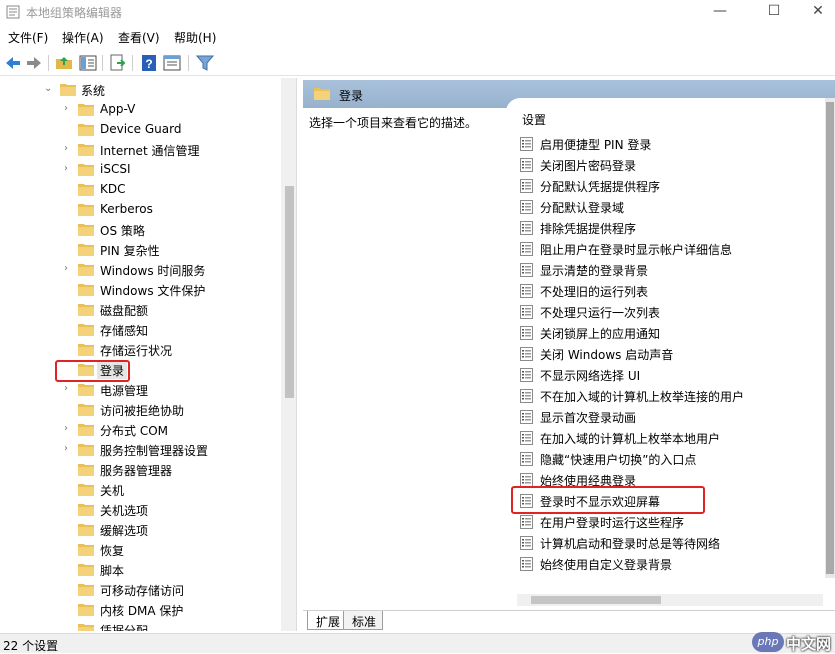  Describe the element at coordinates (670, 270) in the screenshot. I see `setting-row: 显示清楚的登录背景` at that location.